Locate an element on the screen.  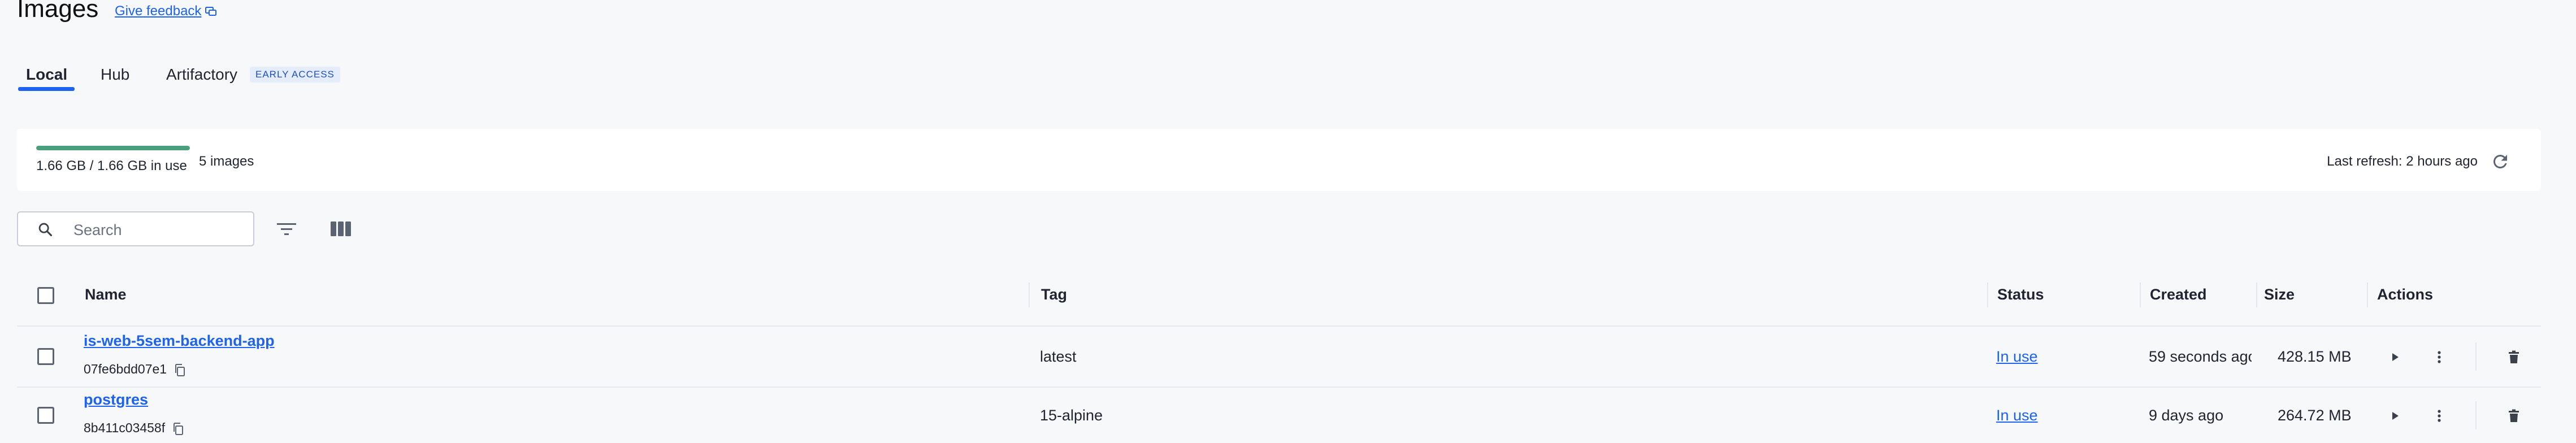
image-id: 8b411c03458f is located at coordinates (134, 428).